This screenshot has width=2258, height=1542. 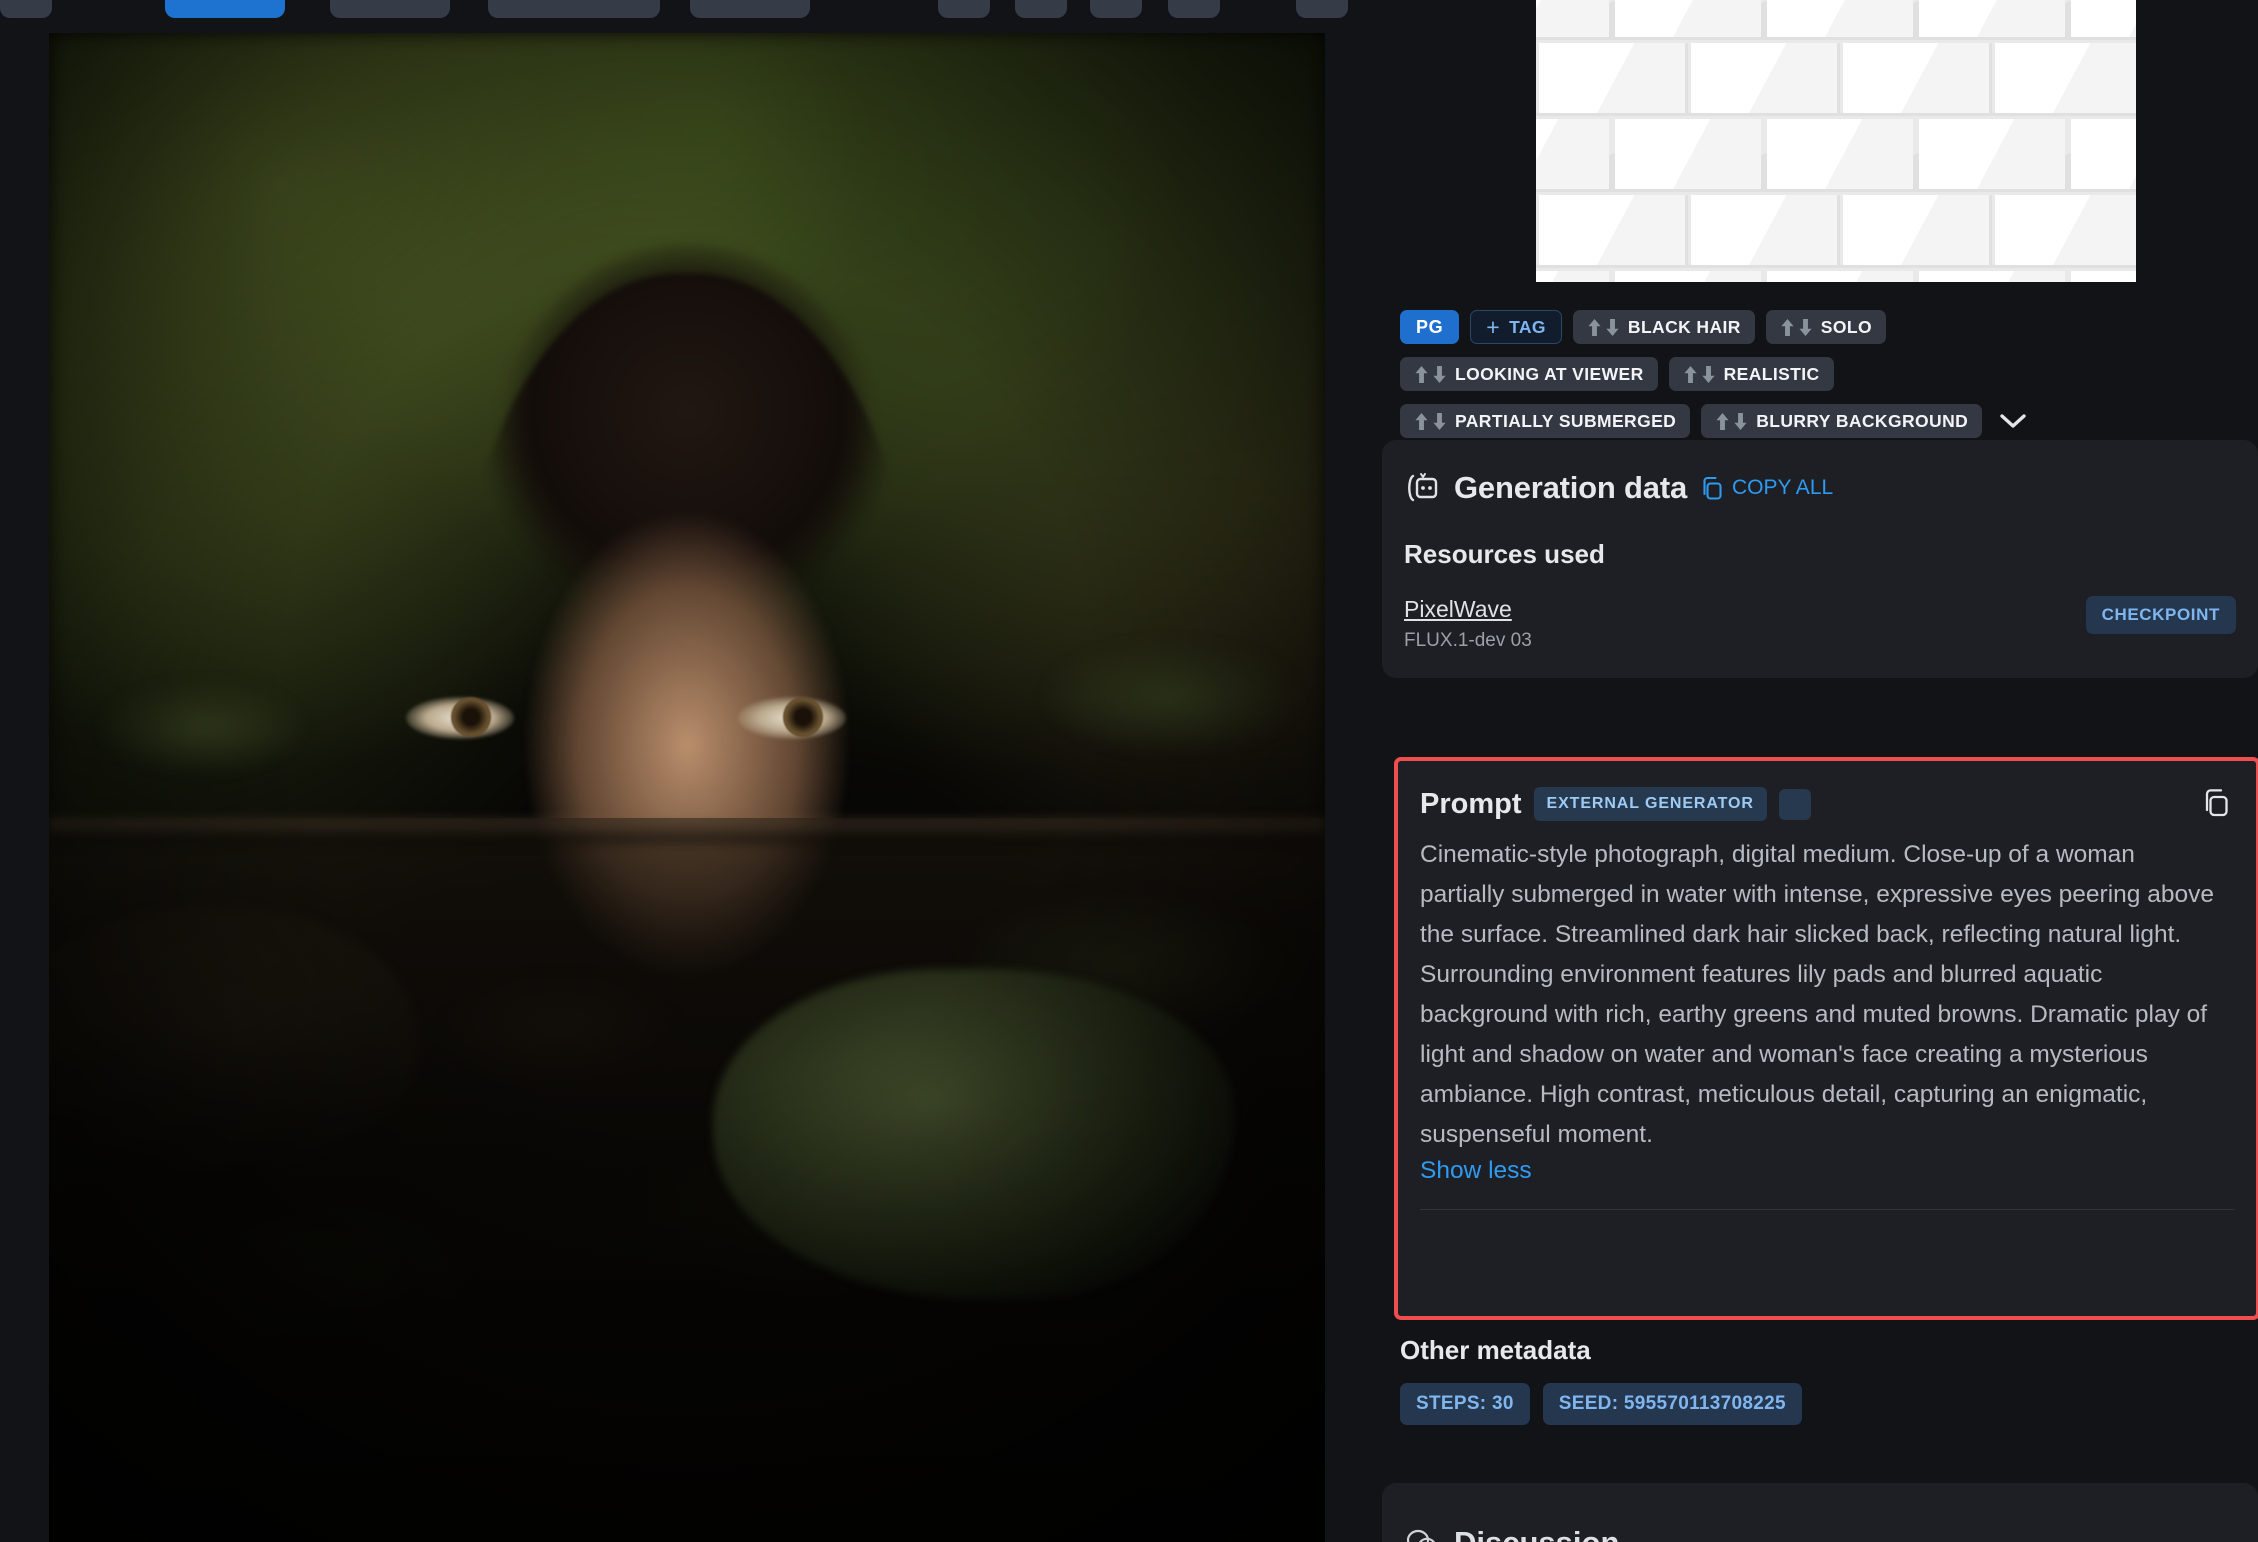 What do you see at coordinates (1527, 326) in the screenshot?
I see `add-tag-label: TAG` at bounding box center [1527, 326].